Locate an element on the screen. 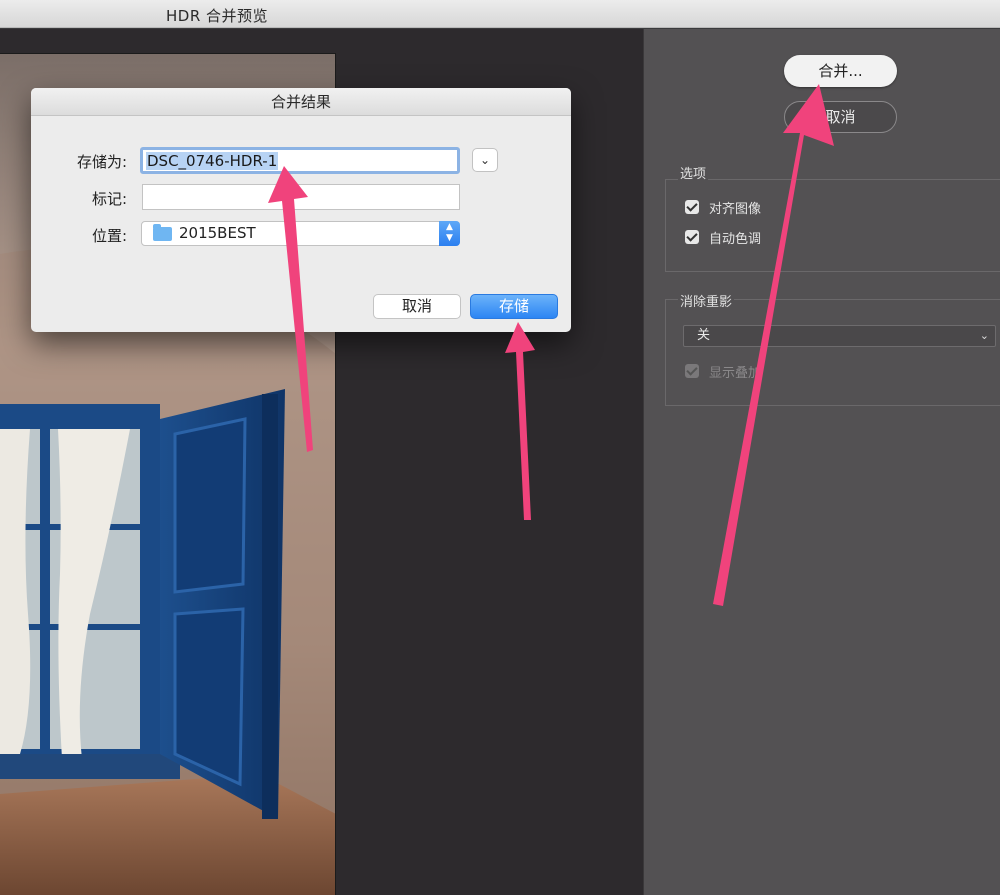  align-images-checkbox: 对齐图像 is located at coordinates (723, 207).